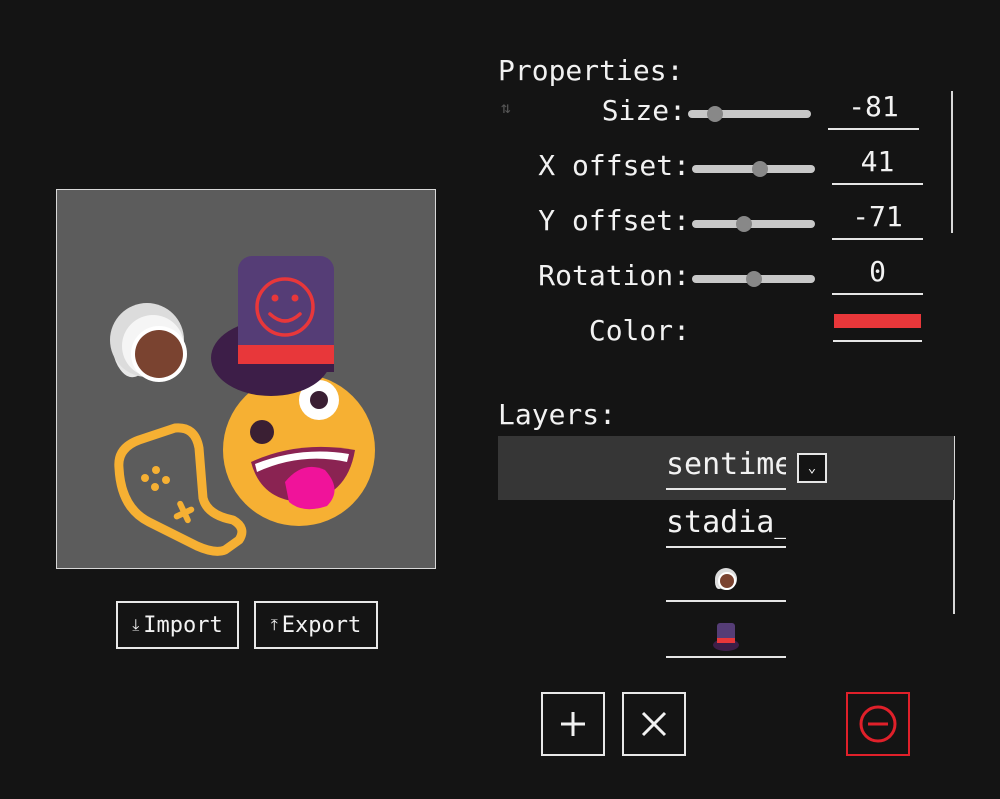 This screenshot has width=1000, height=799. I want to click on layer-name: sentime, so click(726, 467).